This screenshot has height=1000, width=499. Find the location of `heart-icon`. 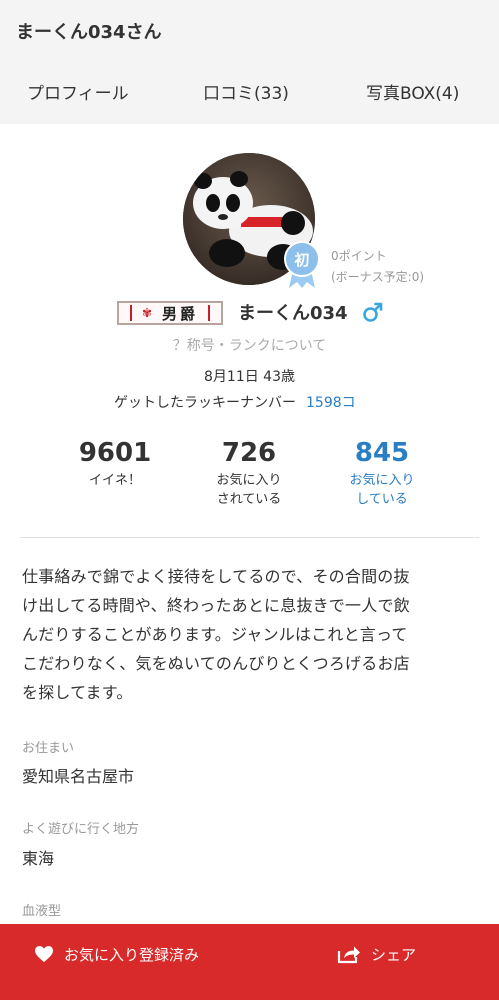

heart-icon is located at coordinates (44, 954).